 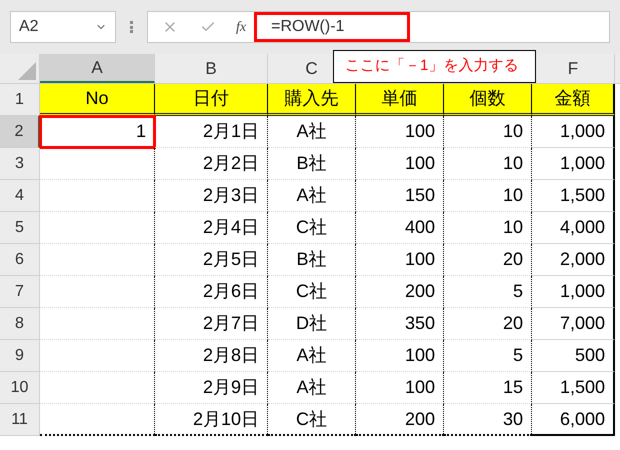 I want to click on table-cell: 2月6日, so click(x=211, y=292).